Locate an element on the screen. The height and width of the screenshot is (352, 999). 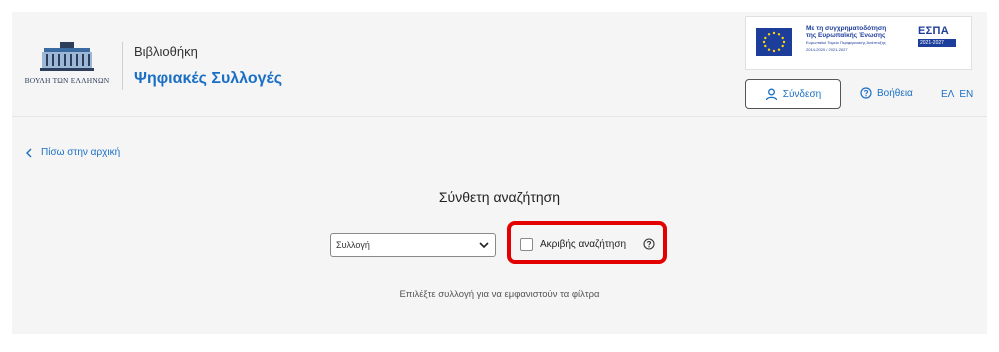
espa-logo: ΕΣΠΑ 2021-2027 is located at coordinates (942, 36).